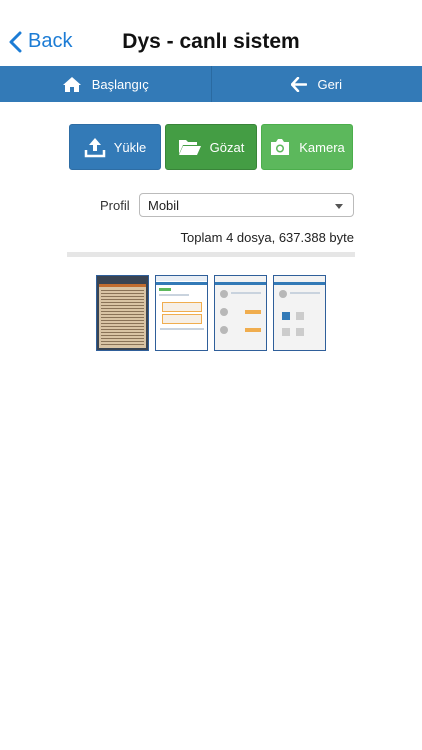 The height and width of the screenshot is (750, 422). I want to click on action-buttons: Yükle Gözat Kamera, so click(211, 147).